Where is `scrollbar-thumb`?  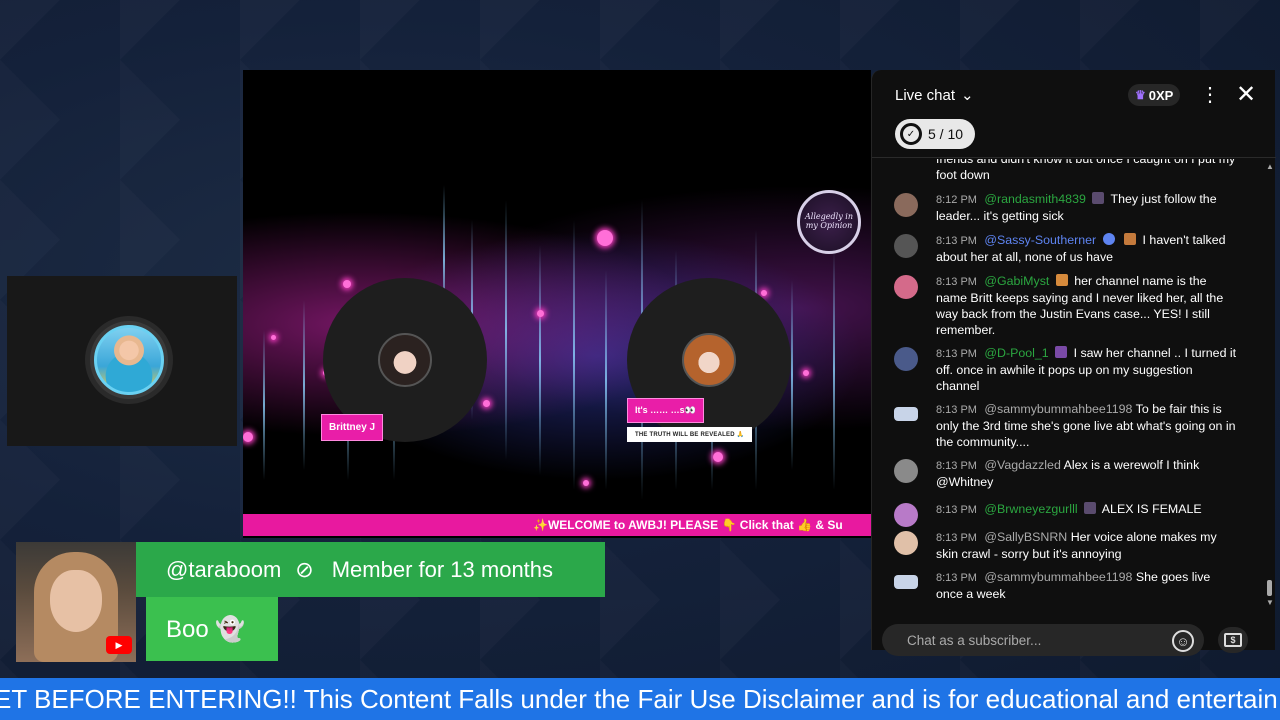 scrollbar-thumb is located at coordinates (1269, 588).